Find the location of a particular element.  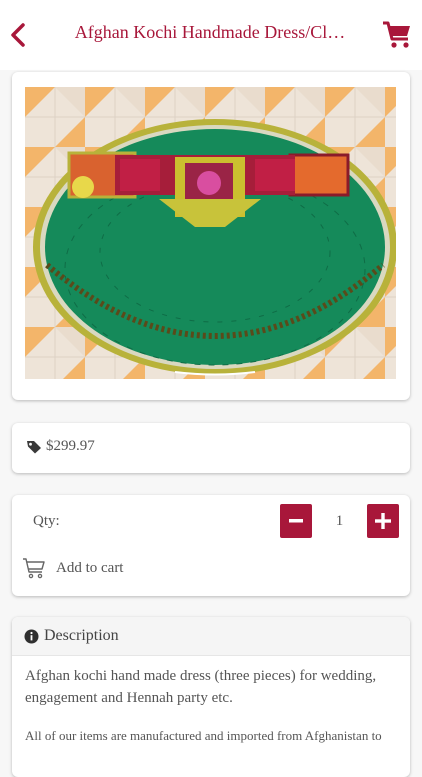

increase-quantity-button is located at coordinates (383, 521).